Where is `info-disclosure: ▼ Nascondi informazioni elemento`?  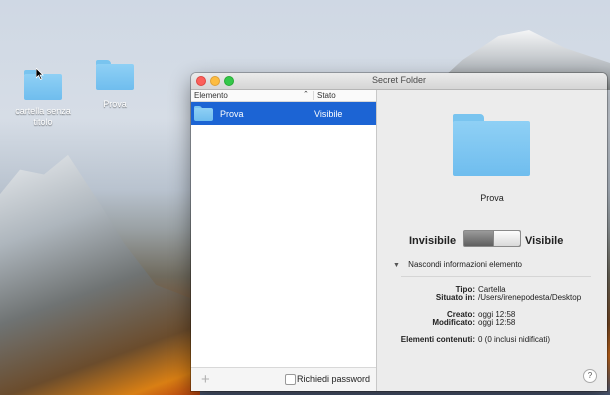 info-disclosure: ▼ Nascondi informazioni elemento is located at coordinates (457, 264).